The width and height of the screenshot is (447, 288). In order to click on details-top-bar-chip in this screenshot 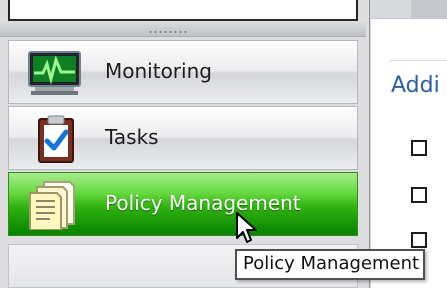, I will do `click(429, 9)`.